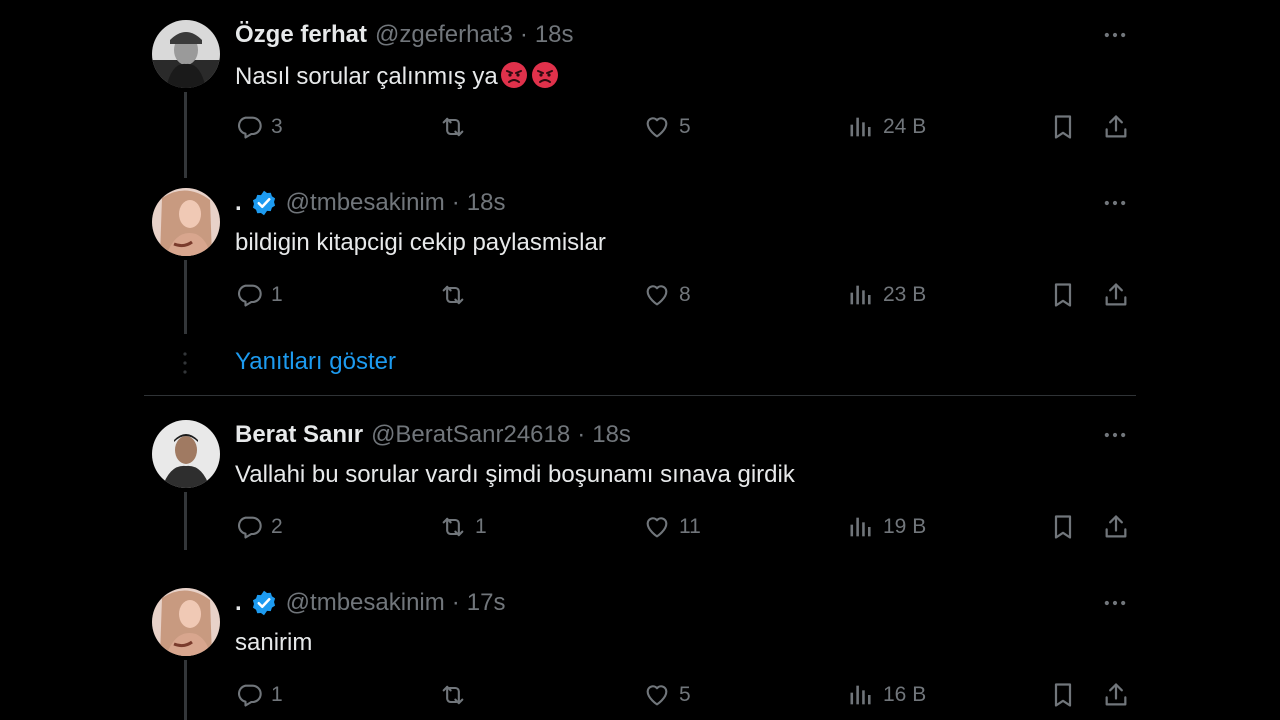 Image resolution: width=1280 pixels, height=720 pixels. I want to click on tweet-text: sanirim, so click(274, 642).